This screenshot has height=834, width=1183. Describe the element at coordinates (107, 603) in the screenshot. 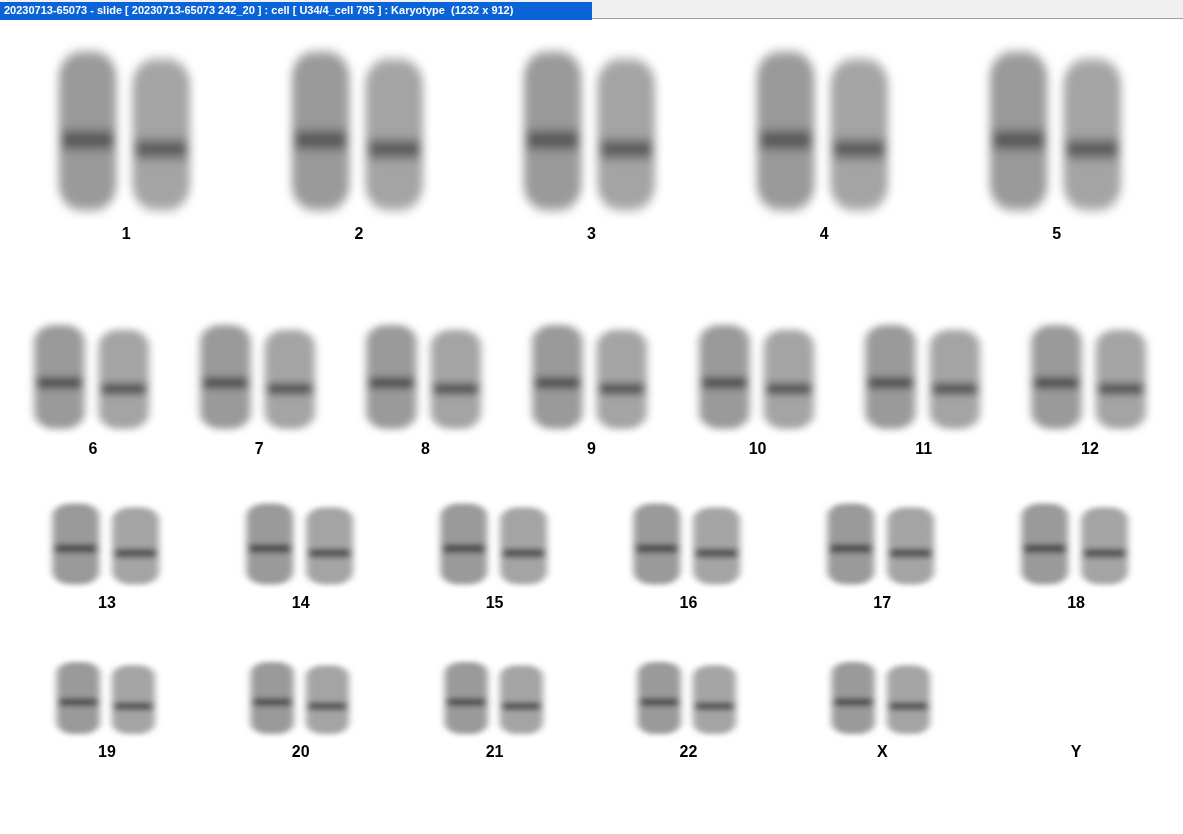

I see `chromosome-label: 13` at that location.